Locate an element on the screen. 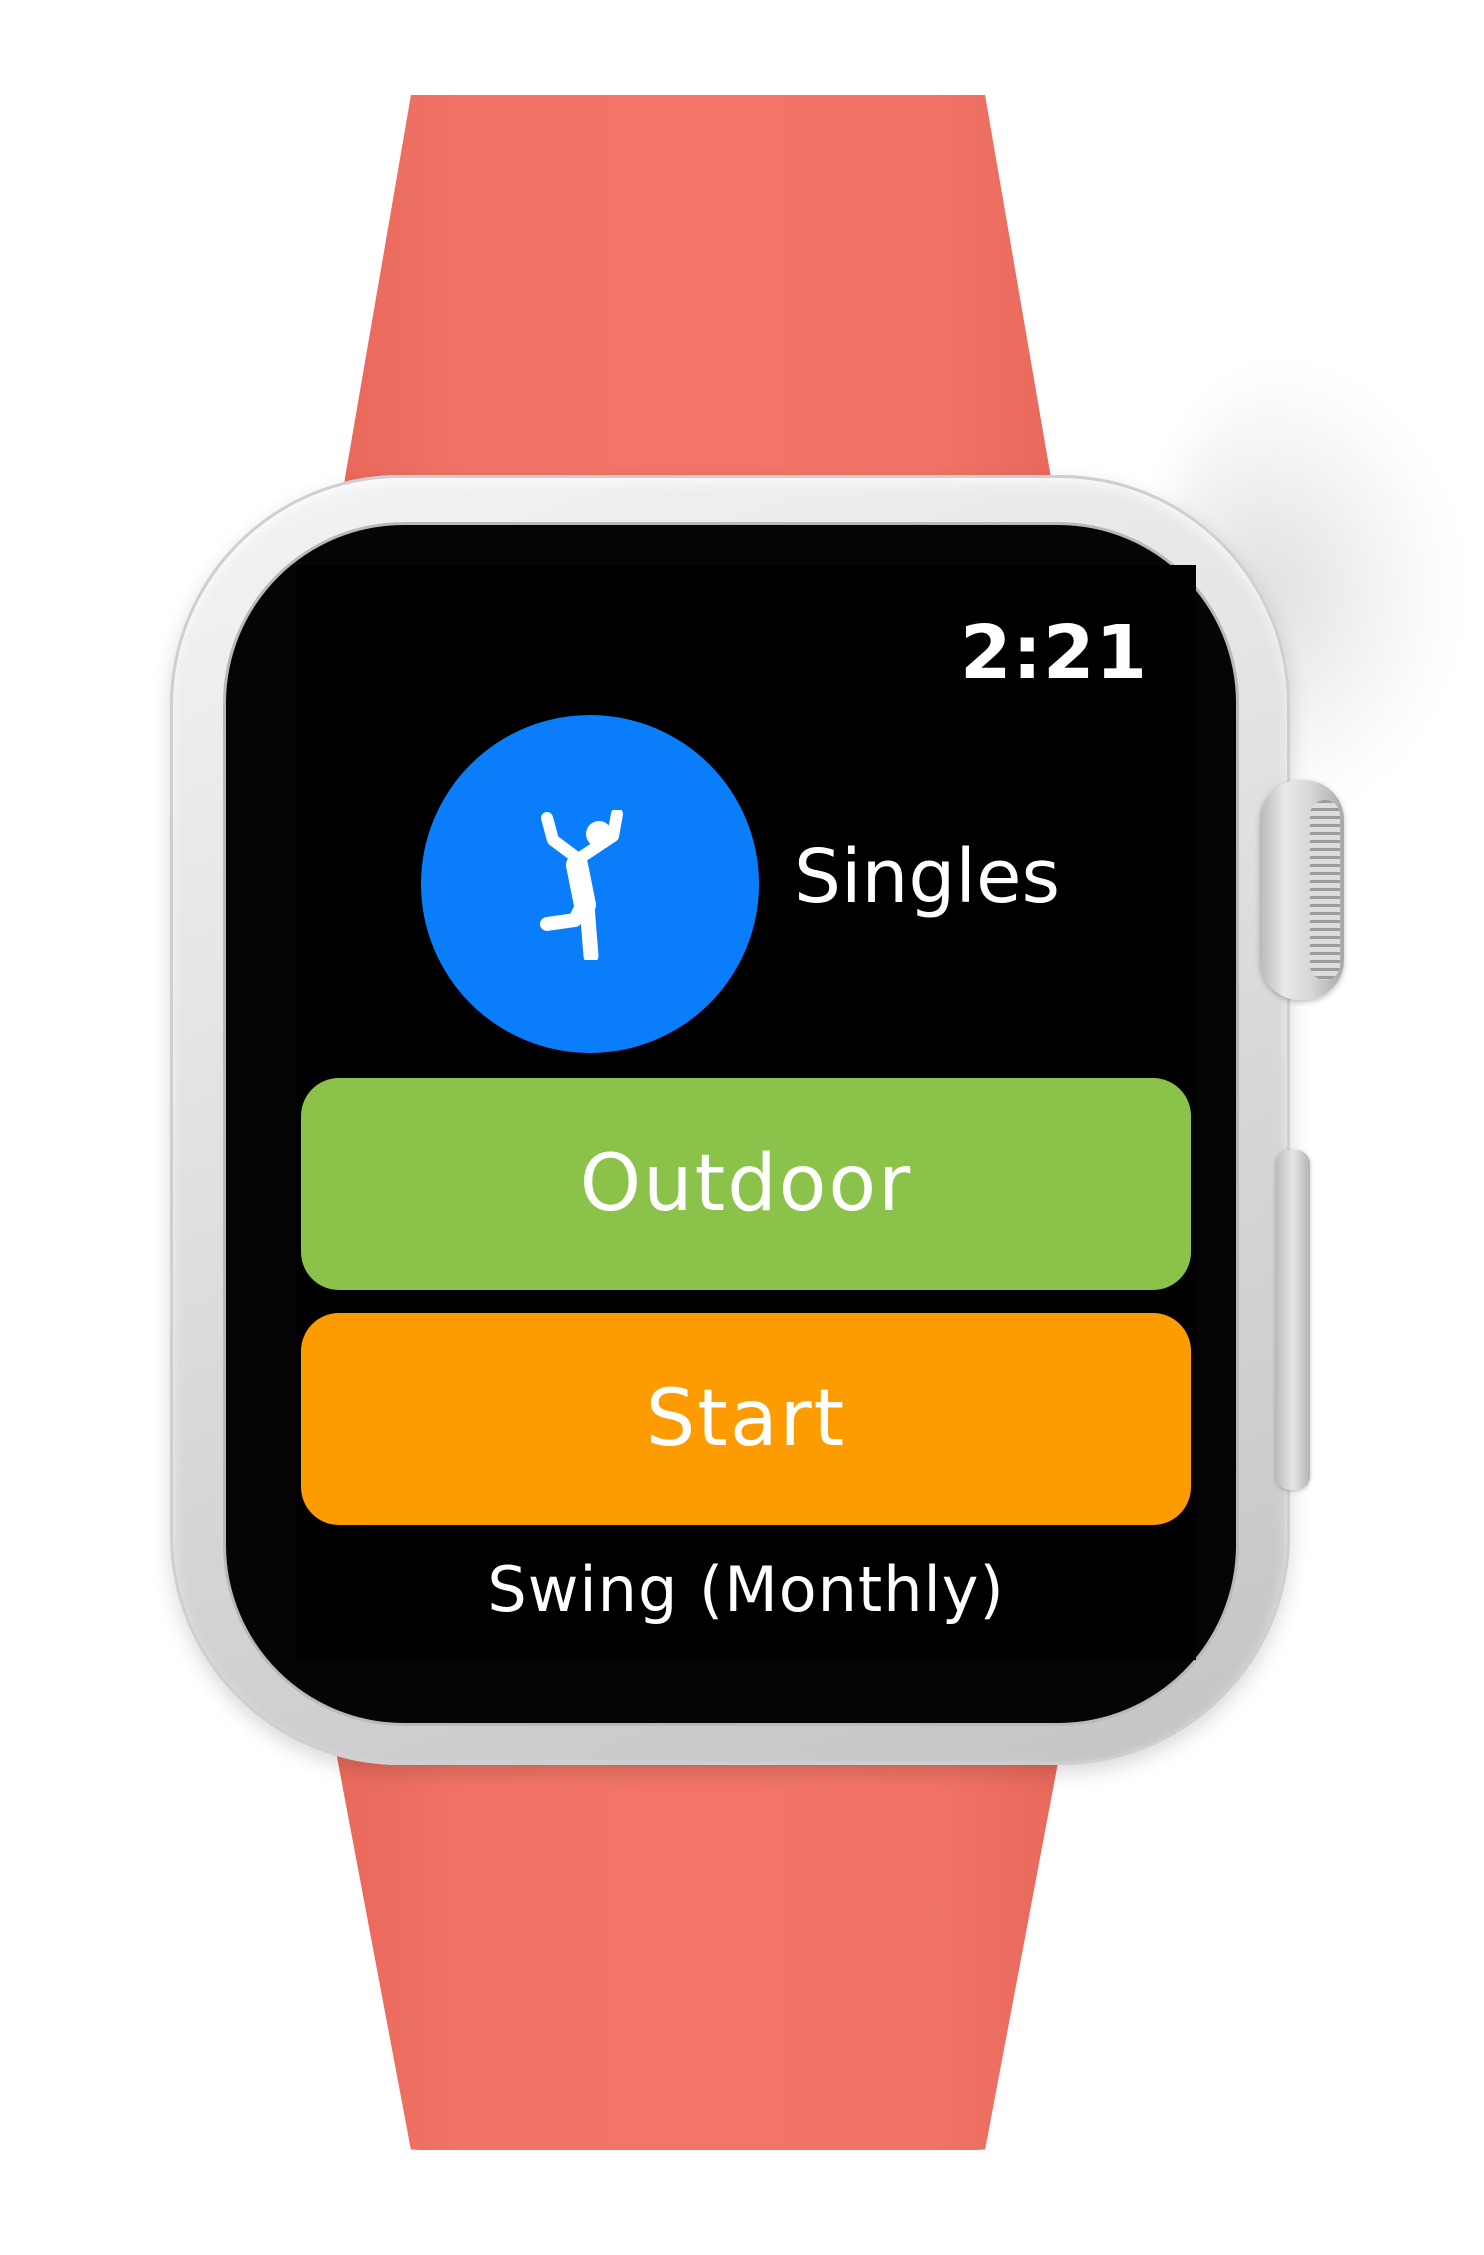 The image size is (1484, 2255). digital-crown-ridges is located at coordinates (1325, 890).